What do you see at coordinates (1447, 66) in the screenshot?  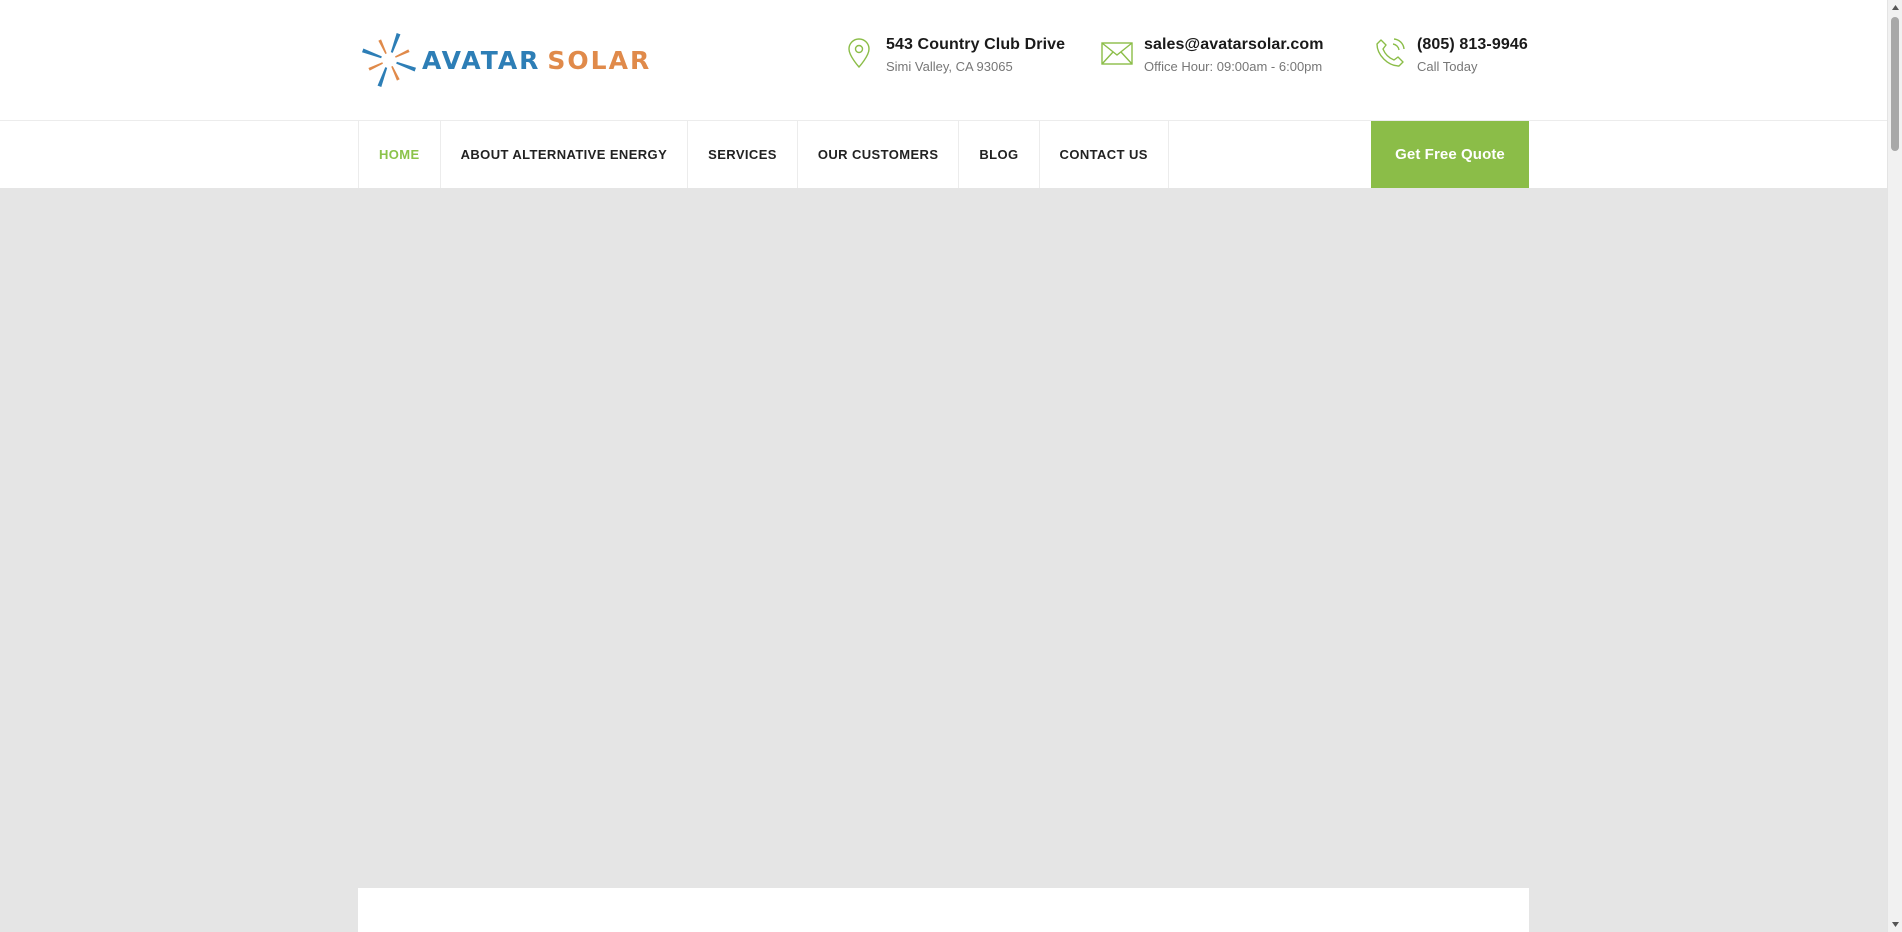 I see `call-today-label: Call Today` at bounding box center [1447, 66].